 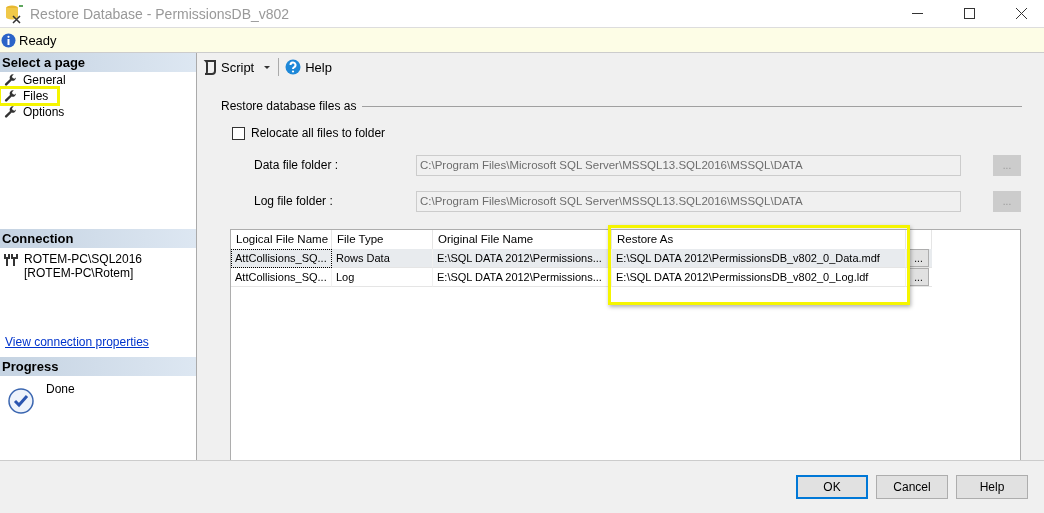 I want to click on minimize-icon, so click(x=917, y=13).